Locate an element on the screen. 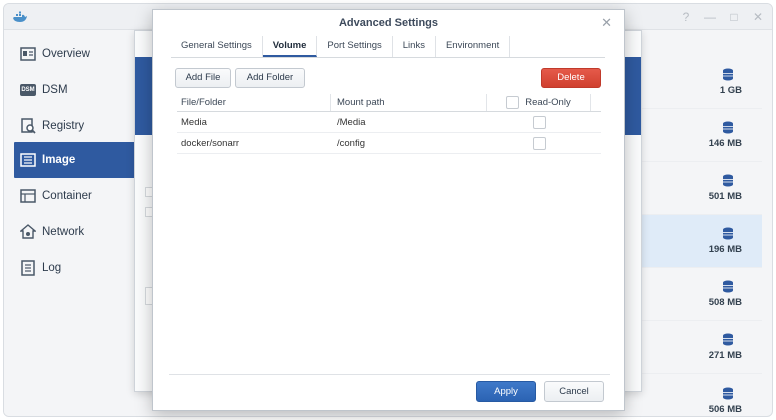 This screenshot has height=420, width=776. sidebar-item-label: Registry is located at coordinates (63, 126).